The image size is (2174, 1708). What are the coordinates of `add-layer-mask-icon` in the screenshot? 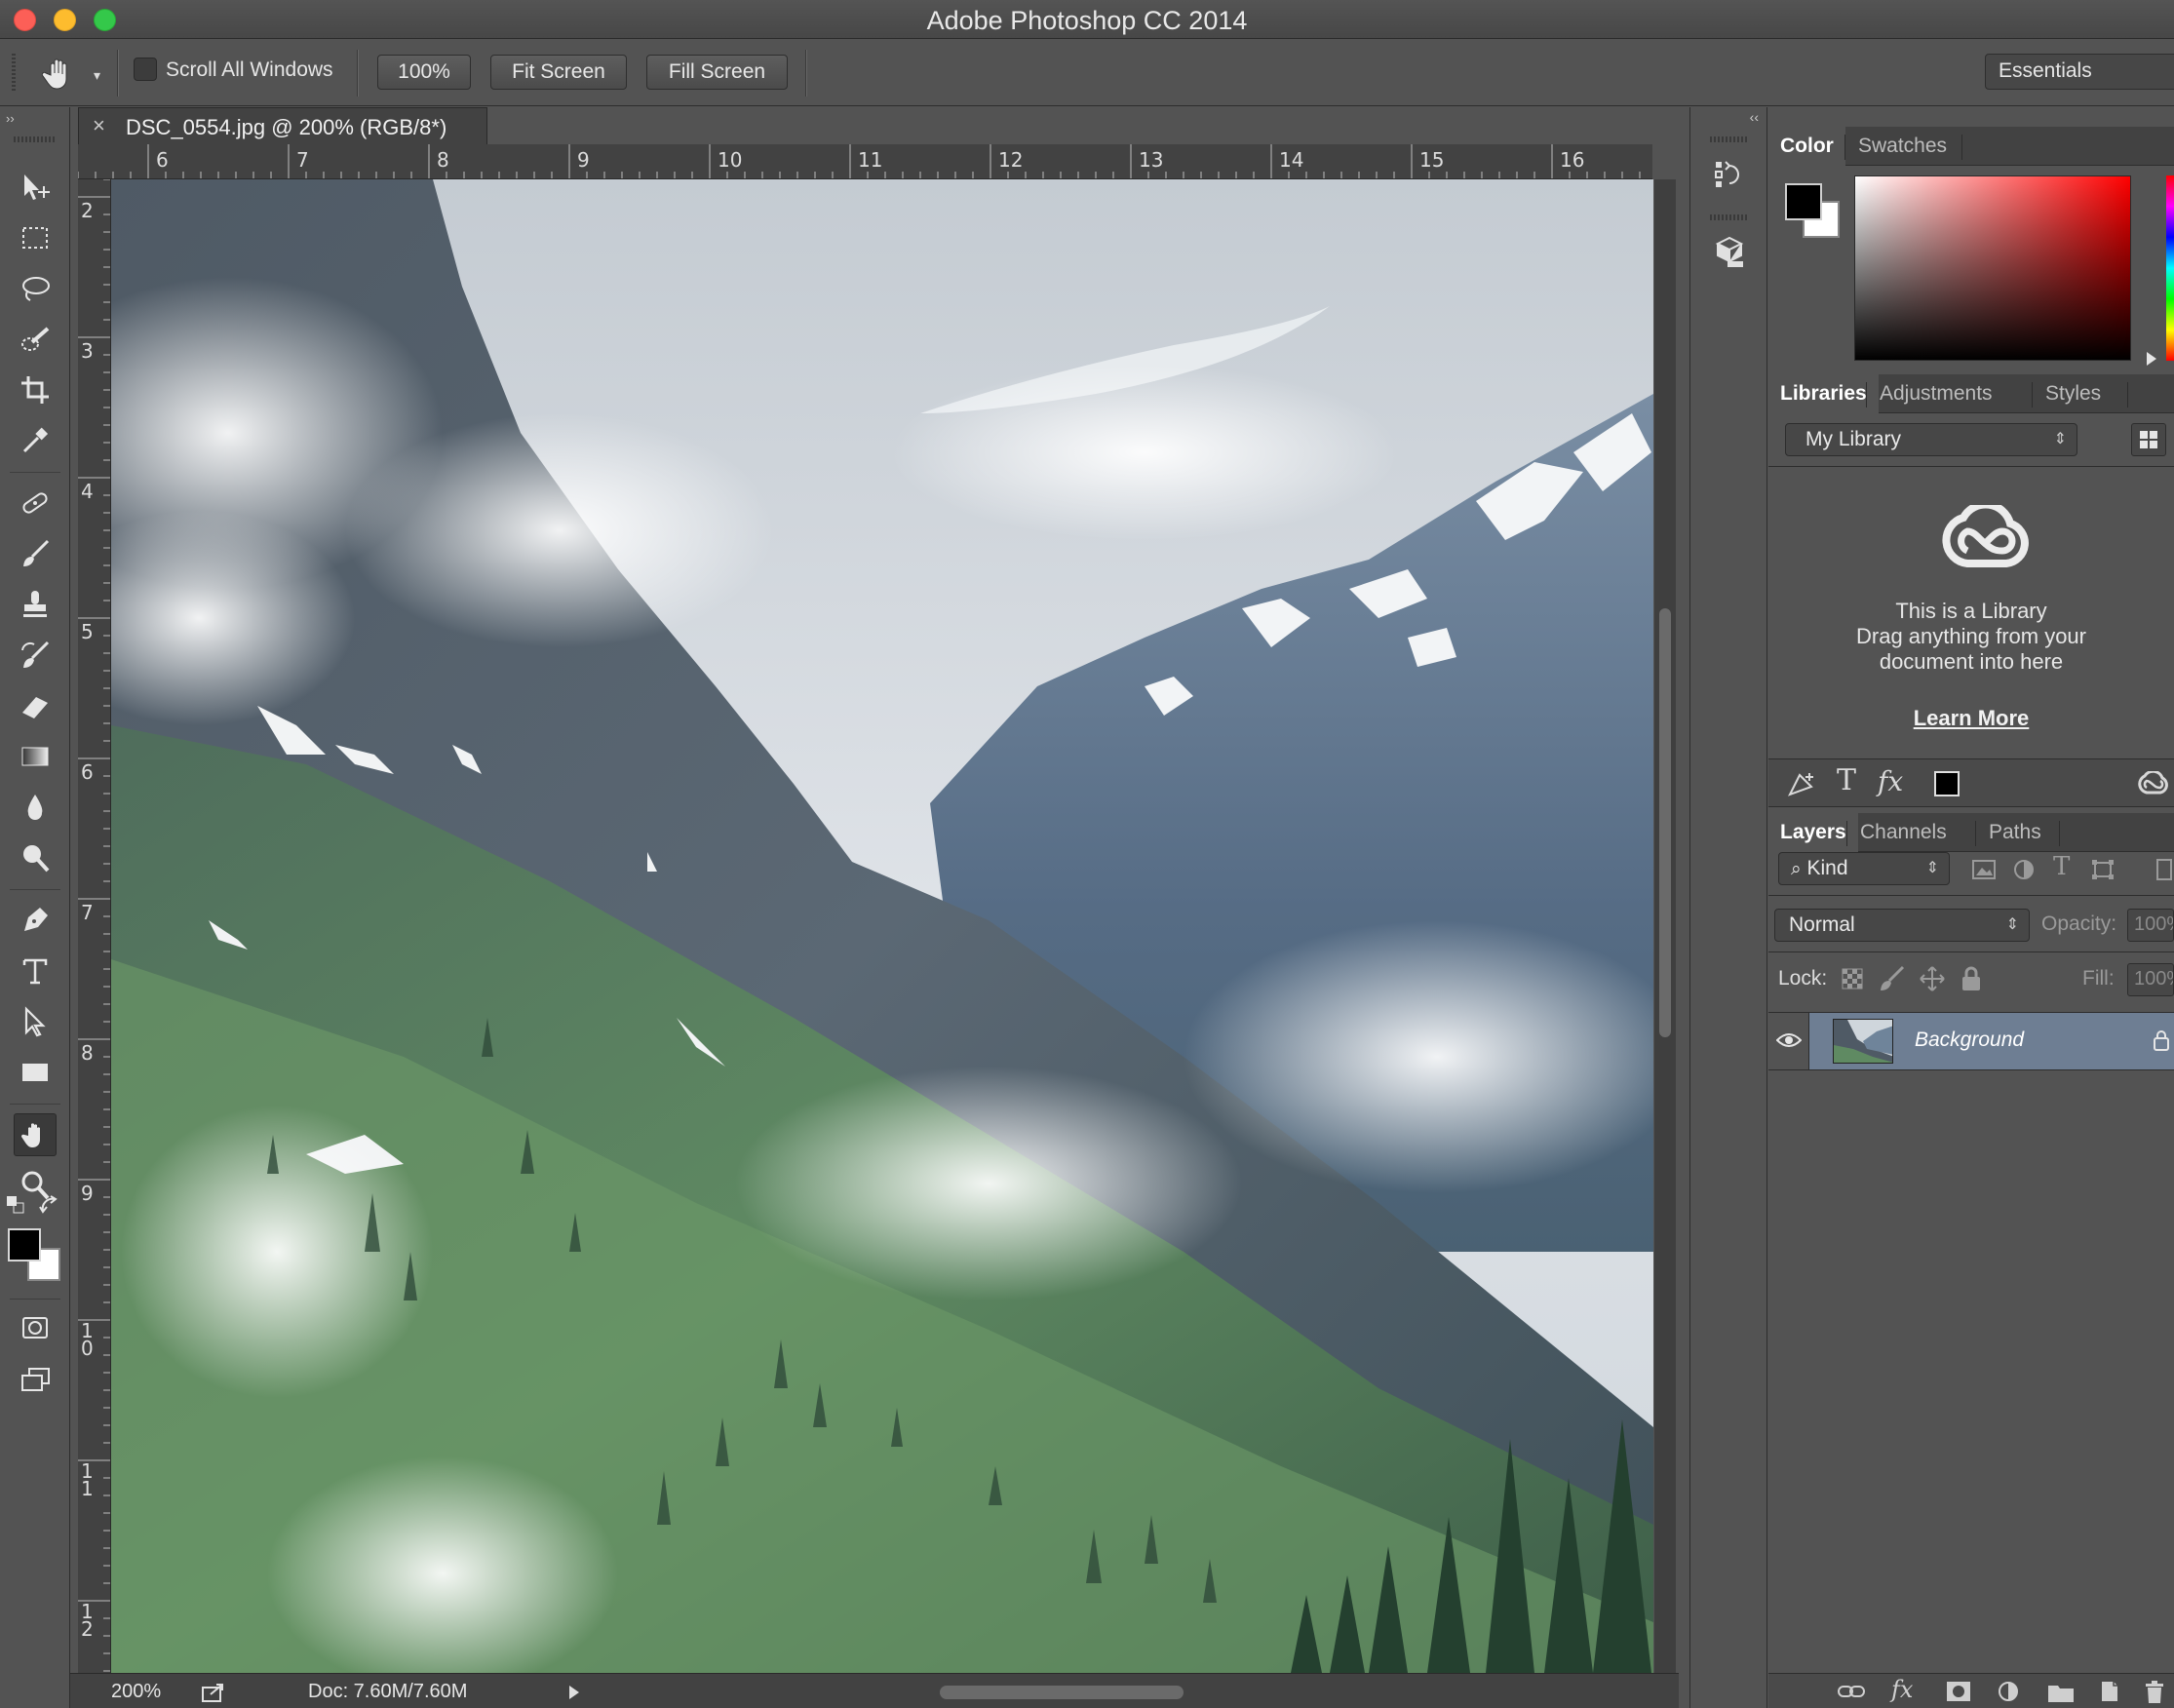 It's located at (1958, 1691).